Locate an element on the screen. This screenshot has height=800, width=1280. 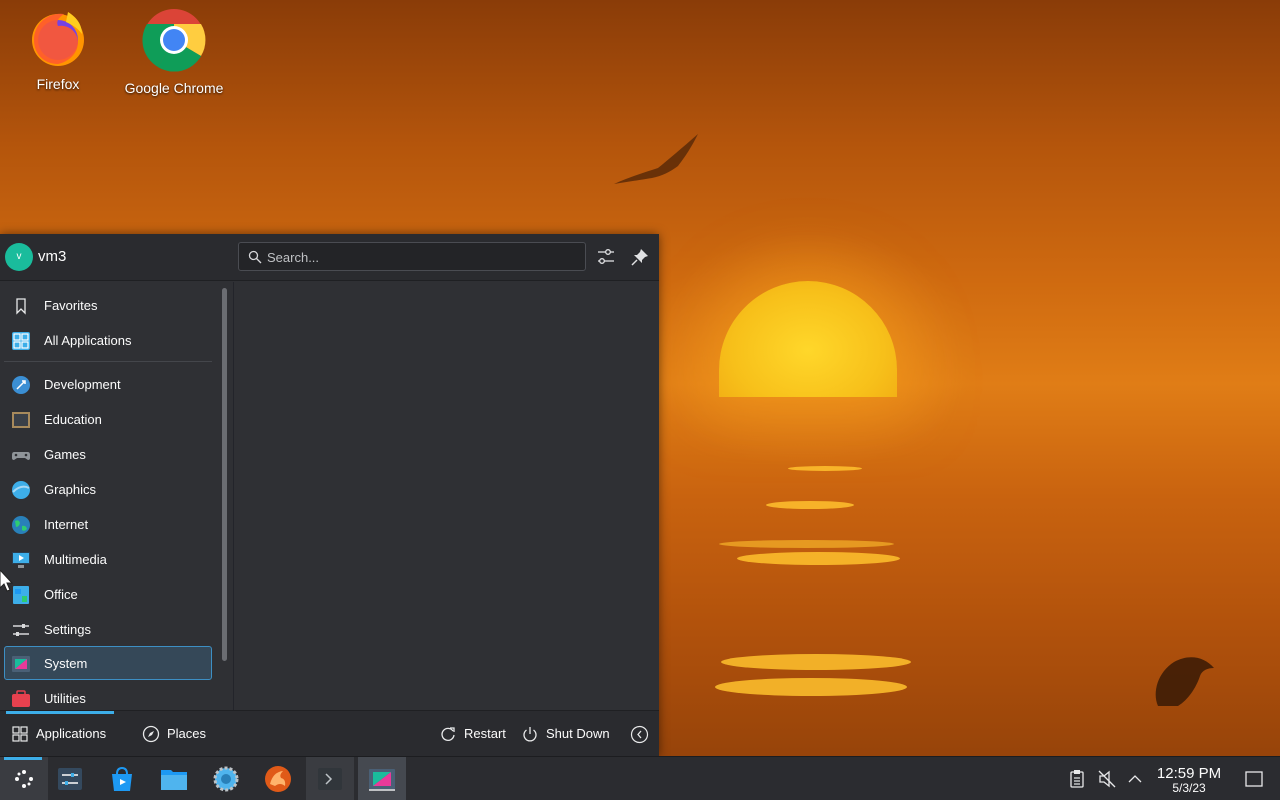
system-monitor-icon is located at coordinates (226, 779).